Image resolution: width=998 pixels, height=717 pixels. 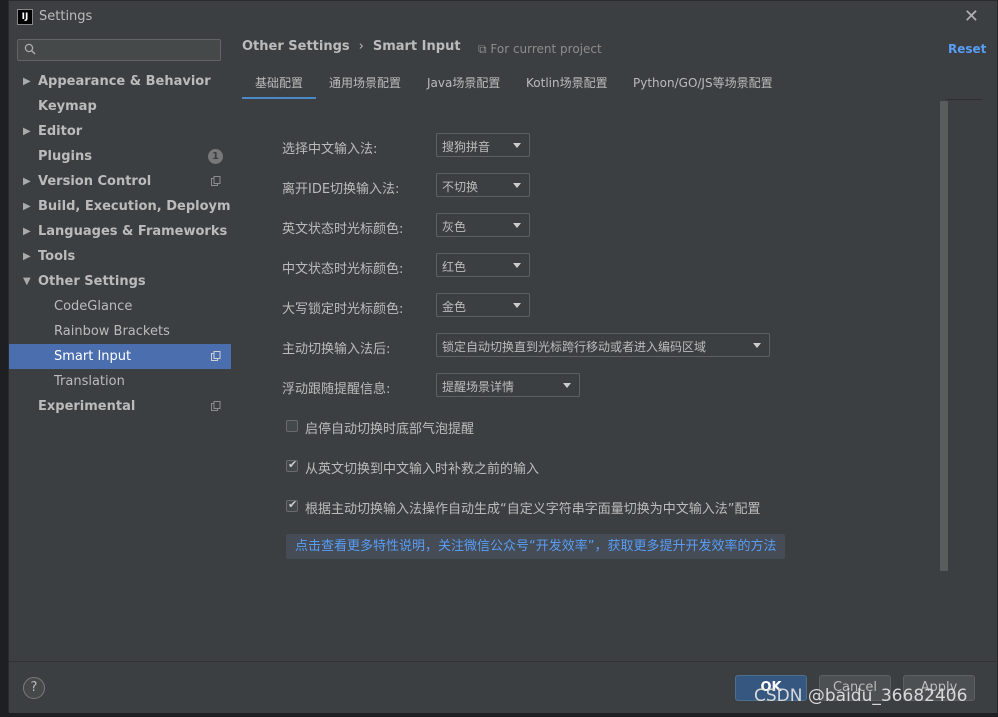 I want to click on capslock-cursor-color-label: 大写锁定时光标颜色:, so click(x=343, y=309).